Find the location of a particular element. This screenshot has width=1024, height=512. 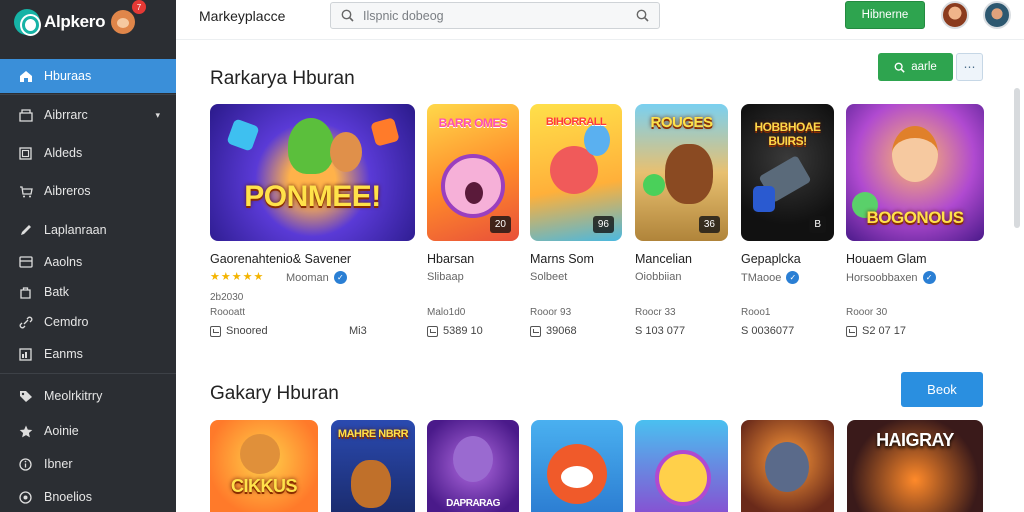

game-name: Houaem Glam is located at coordinates (886, 259).